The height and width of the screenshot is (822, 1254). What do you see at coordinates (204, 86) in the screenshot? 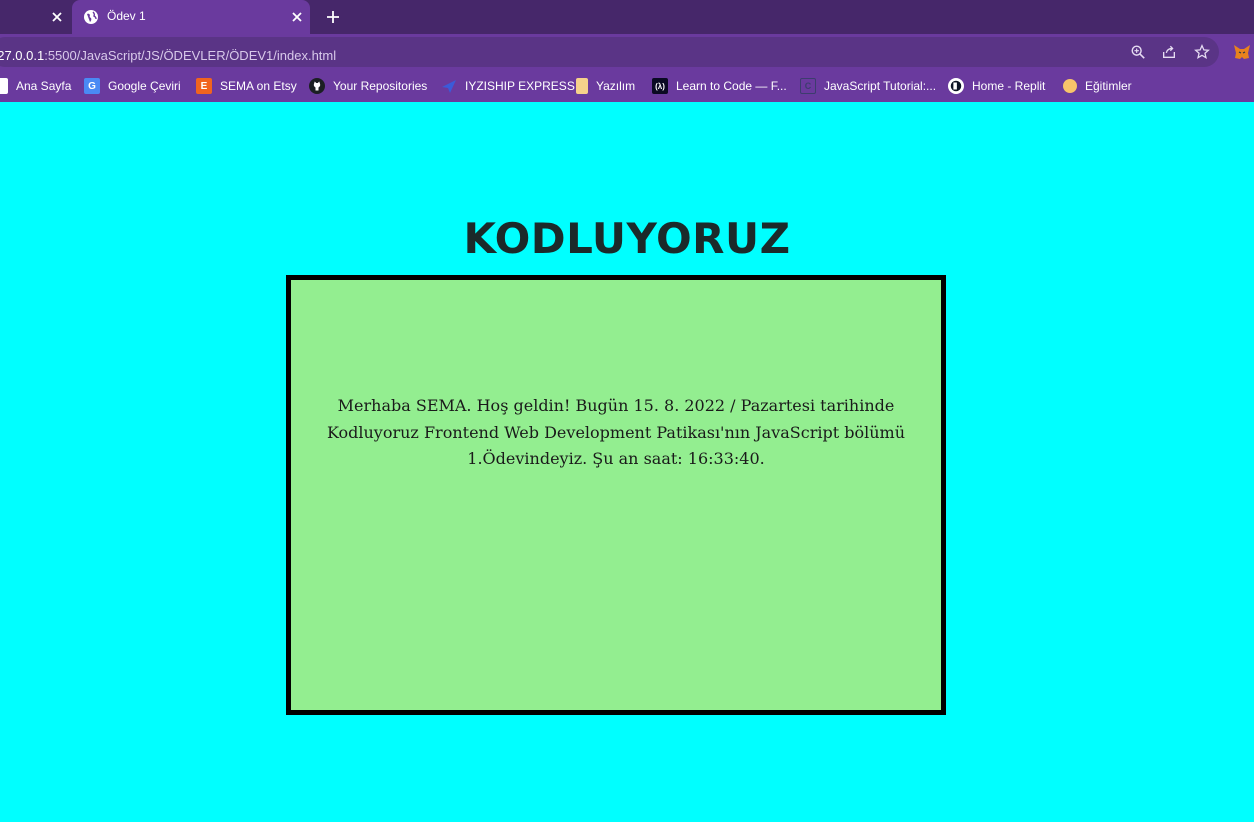
I see `etsy-icon: E` at bounding box center [204, 86].